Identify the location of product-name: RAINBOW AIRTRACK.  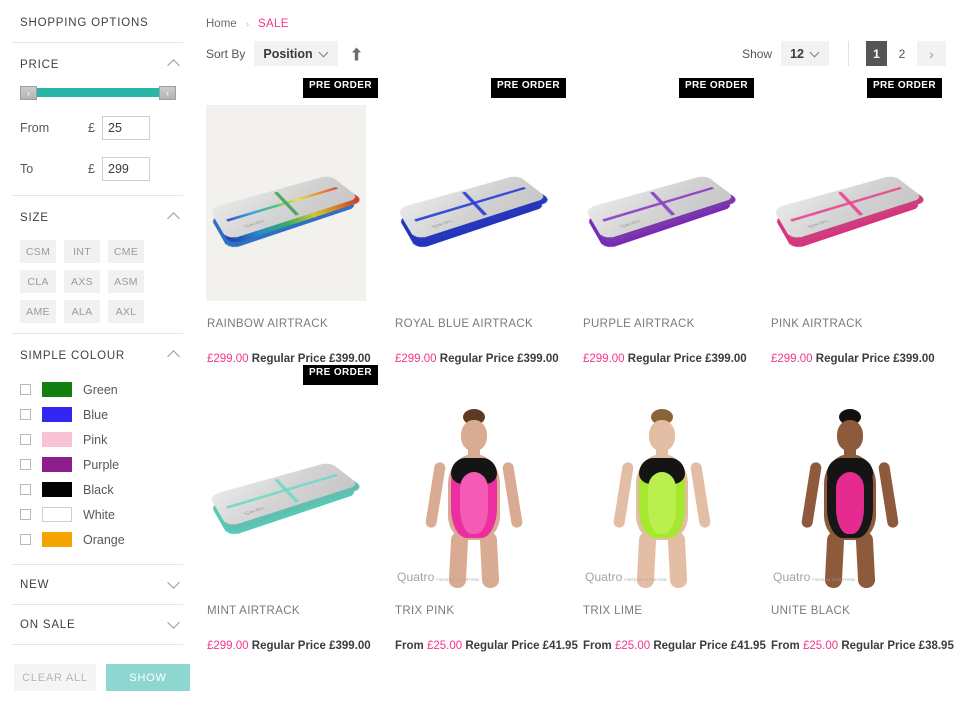
(300, 324).